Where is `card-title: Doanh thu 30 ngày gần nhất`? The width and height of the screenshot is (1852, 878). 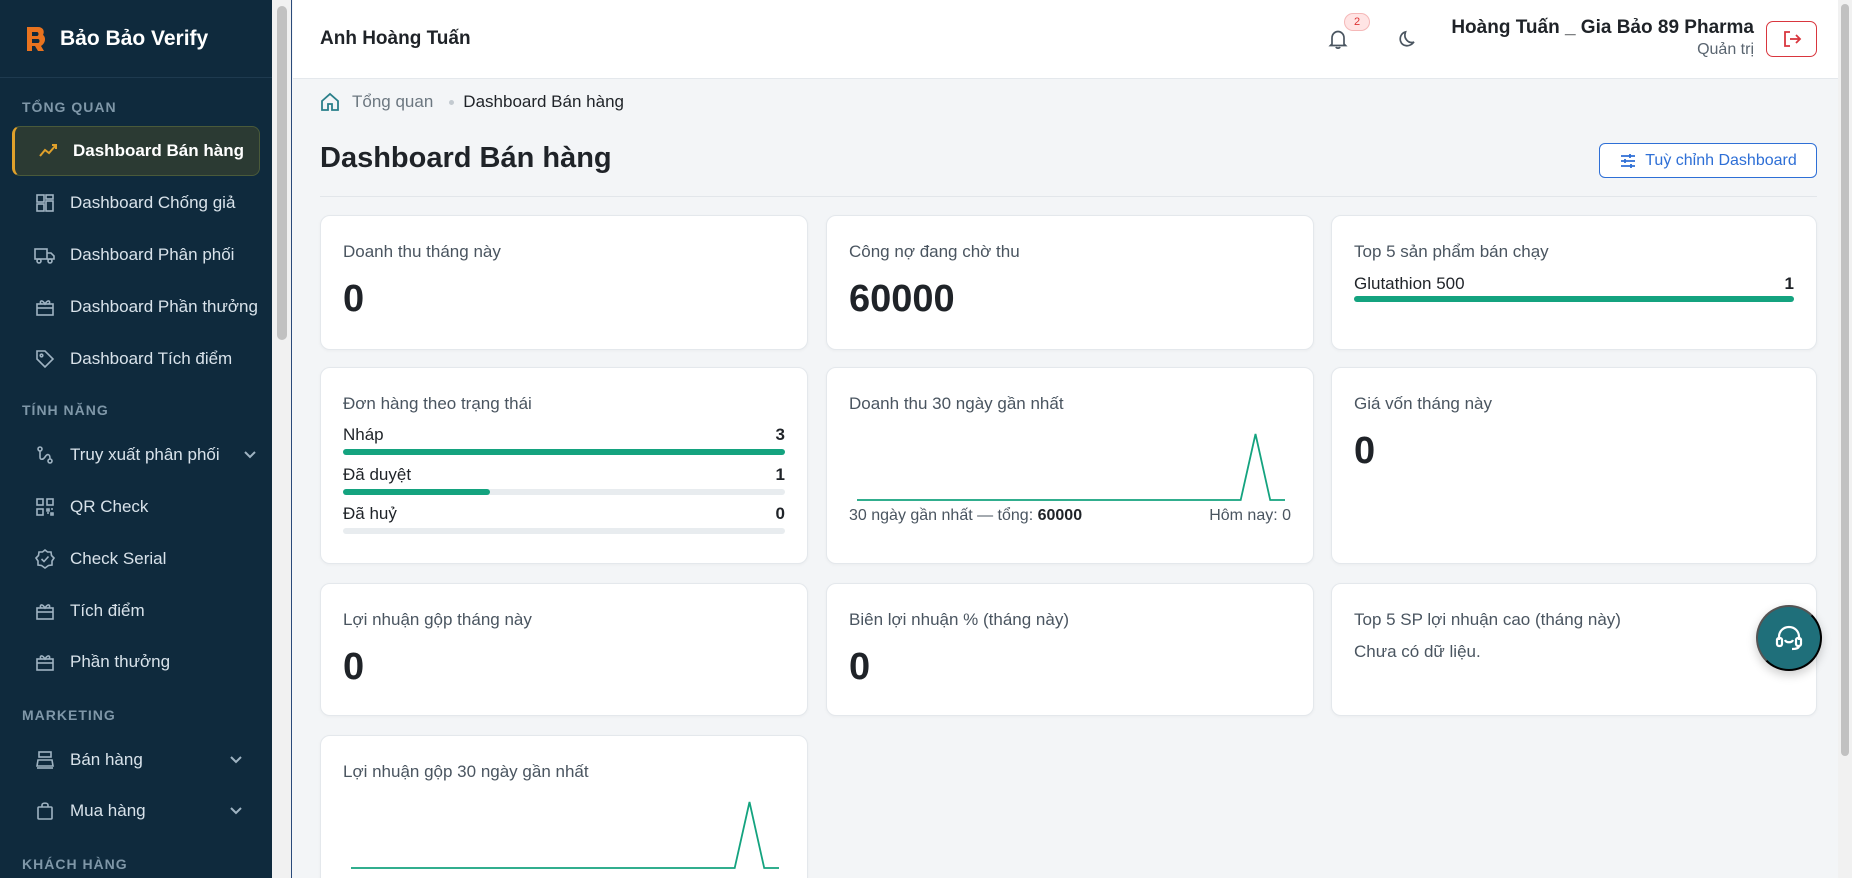
card-title: Doanh thu 30 ngày gần nhất is located at coordinates (956, 403).